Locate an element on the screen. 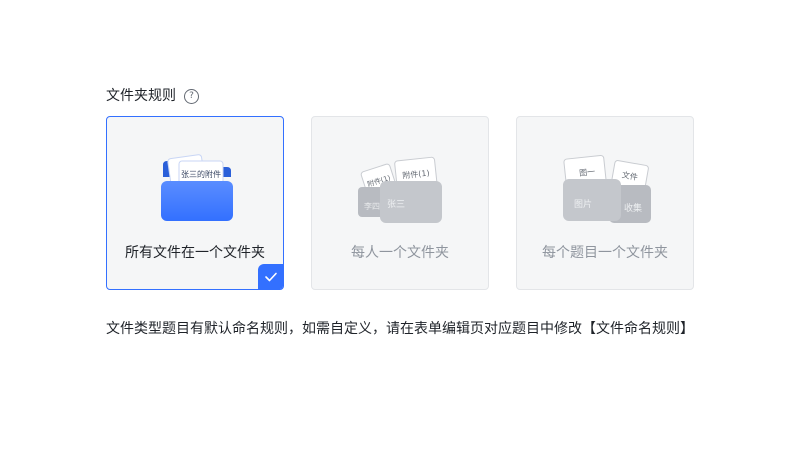 Image resolution: width=800 pixels, height=450 pixels. paper-label: 张三的附件 is located at coordinates (201, 174).